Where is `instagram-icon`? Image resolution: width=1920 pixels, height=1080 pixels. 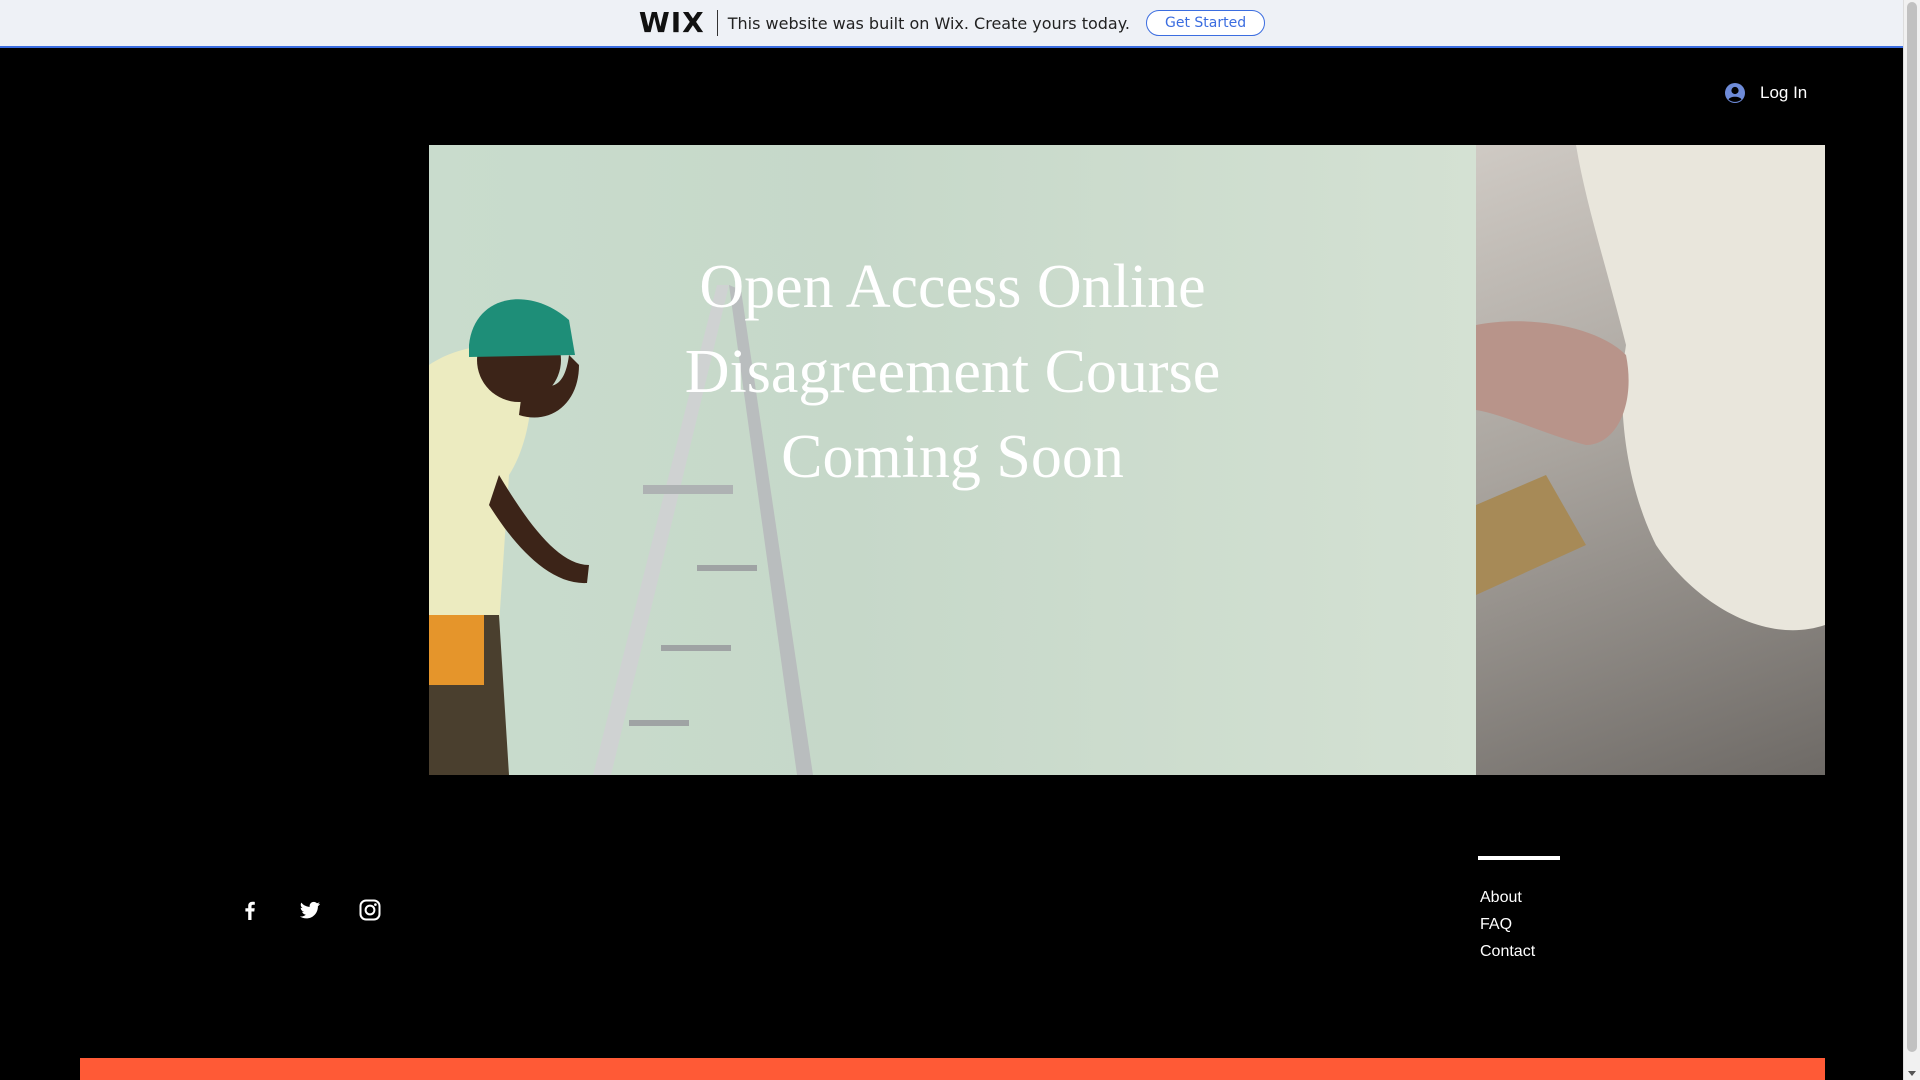 instagram-icon is located at coordinates (370, 910).